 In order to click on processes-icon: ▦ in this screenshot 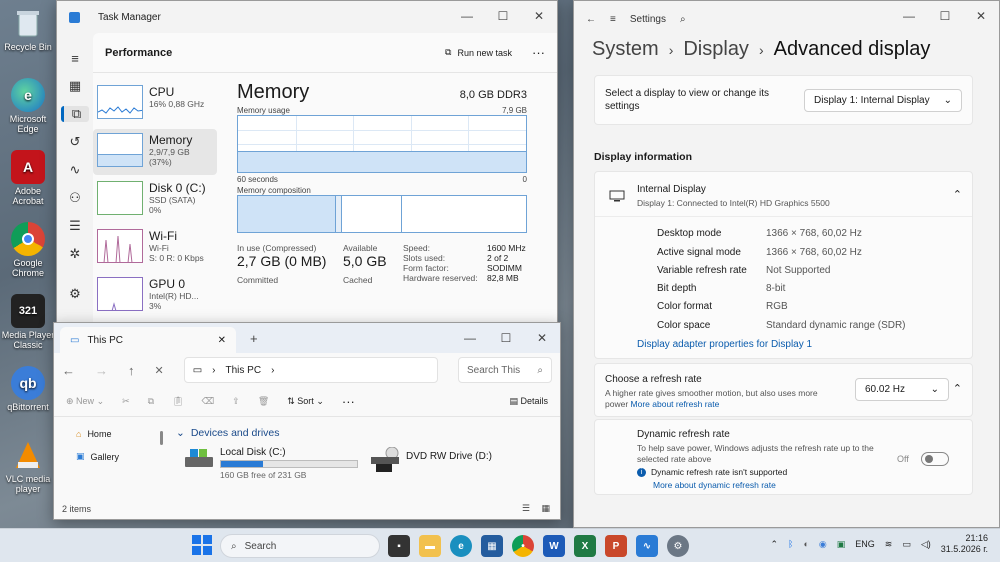, I will do `click(75, 86)`.